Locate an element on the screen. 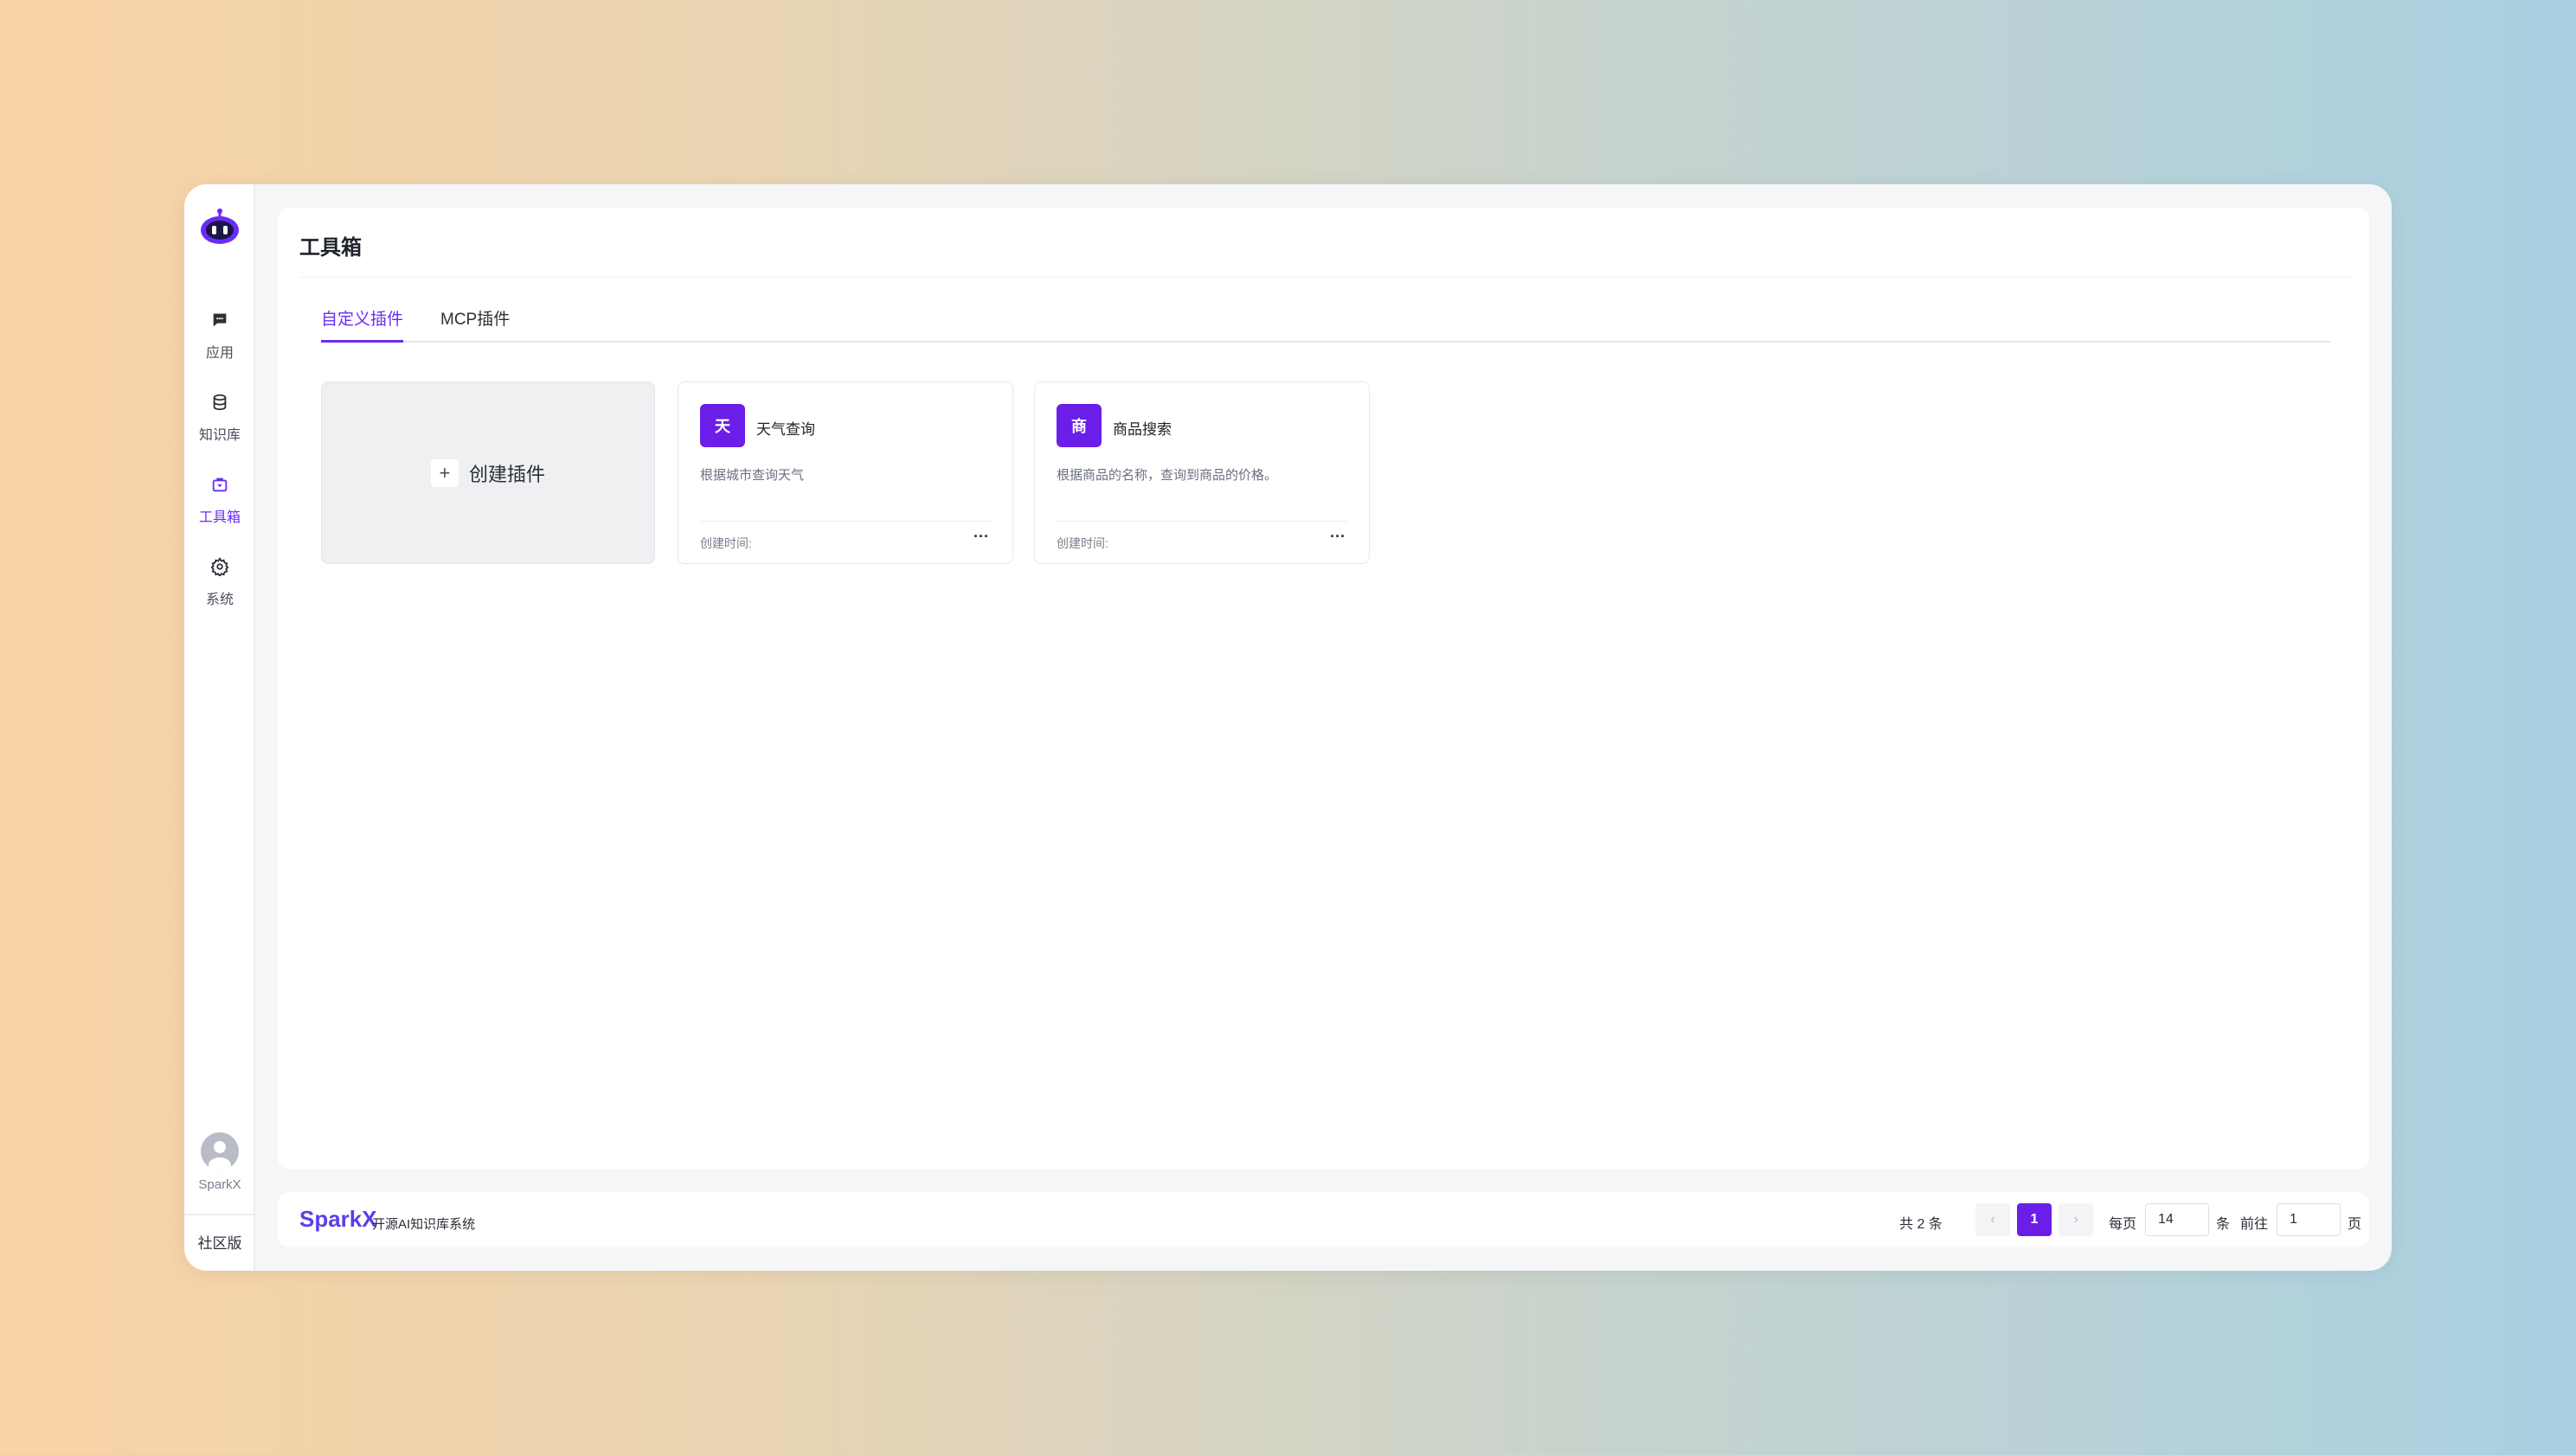 The height and width of the screenshot is (1455, 2576). chat-icon is located at coordinates (220, 322).